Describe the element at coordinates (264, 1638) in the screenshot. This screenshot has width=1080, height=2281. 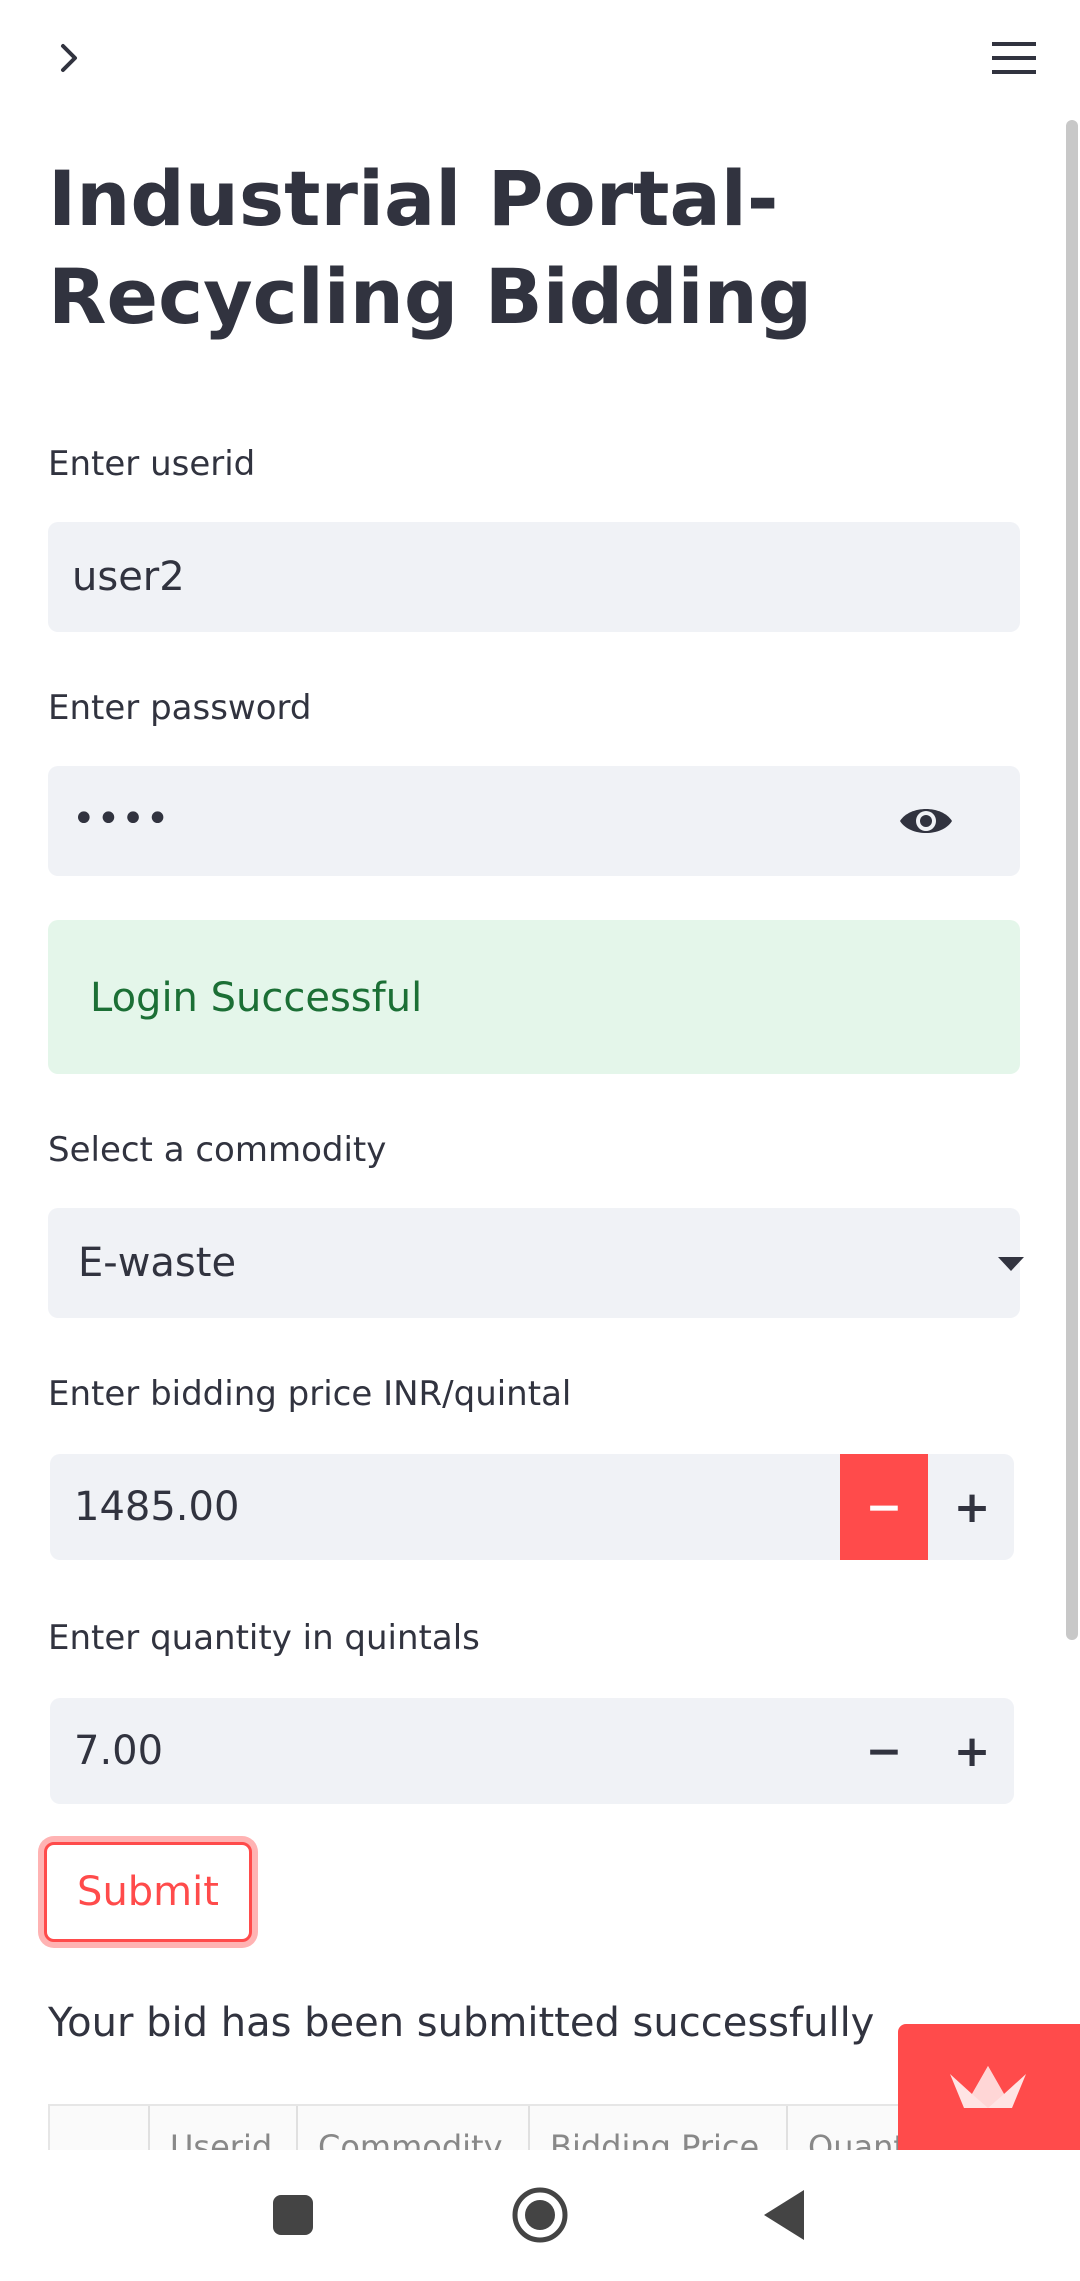
I see `quantity-label: Enter quantity in quintals` at that location.